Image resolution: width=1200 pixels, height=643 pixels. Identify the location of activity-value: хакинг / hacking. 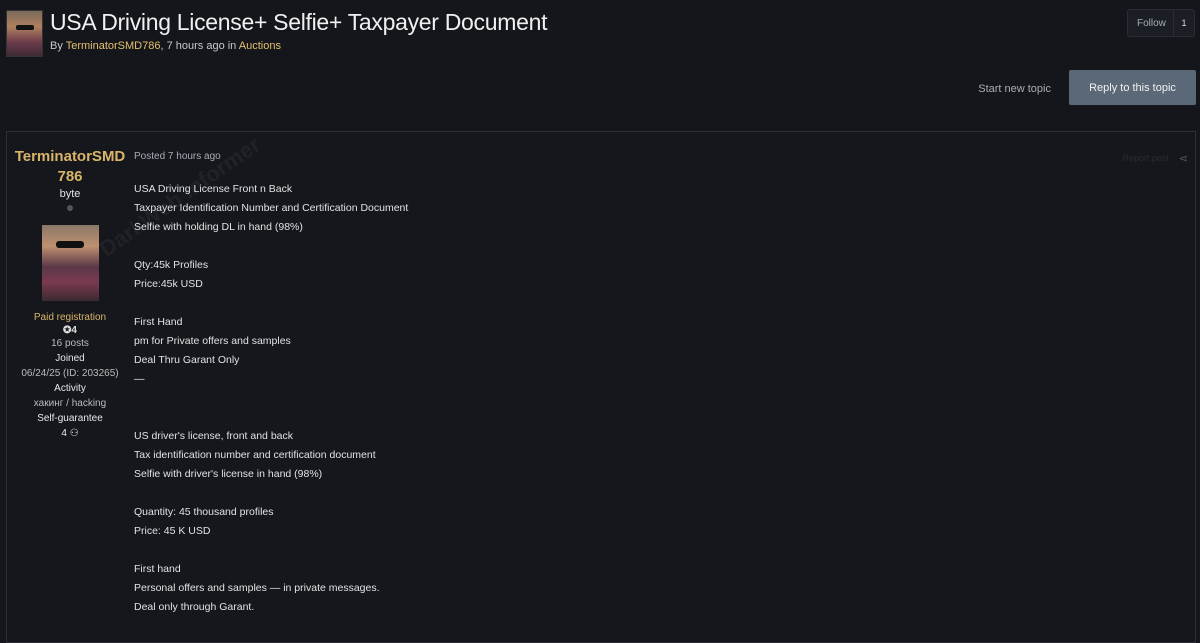
(70, 403).